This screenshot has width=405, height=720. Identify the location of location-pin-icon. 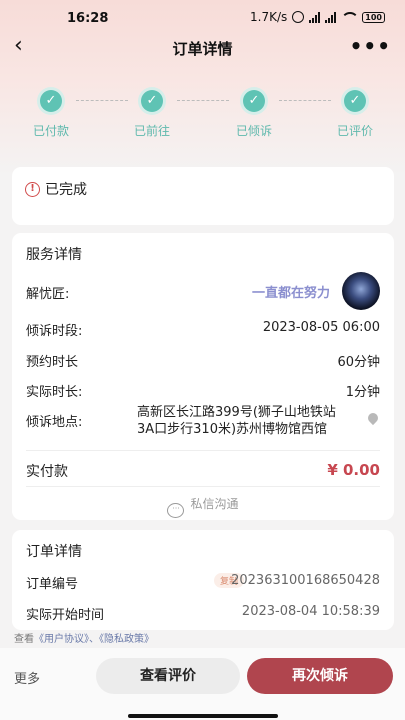
(373, 418).